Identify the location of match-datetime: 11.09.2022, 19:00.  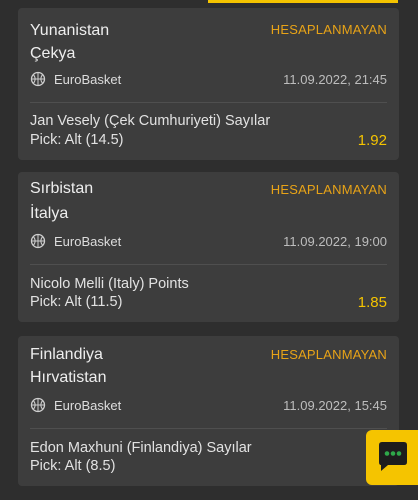
(335, 241).